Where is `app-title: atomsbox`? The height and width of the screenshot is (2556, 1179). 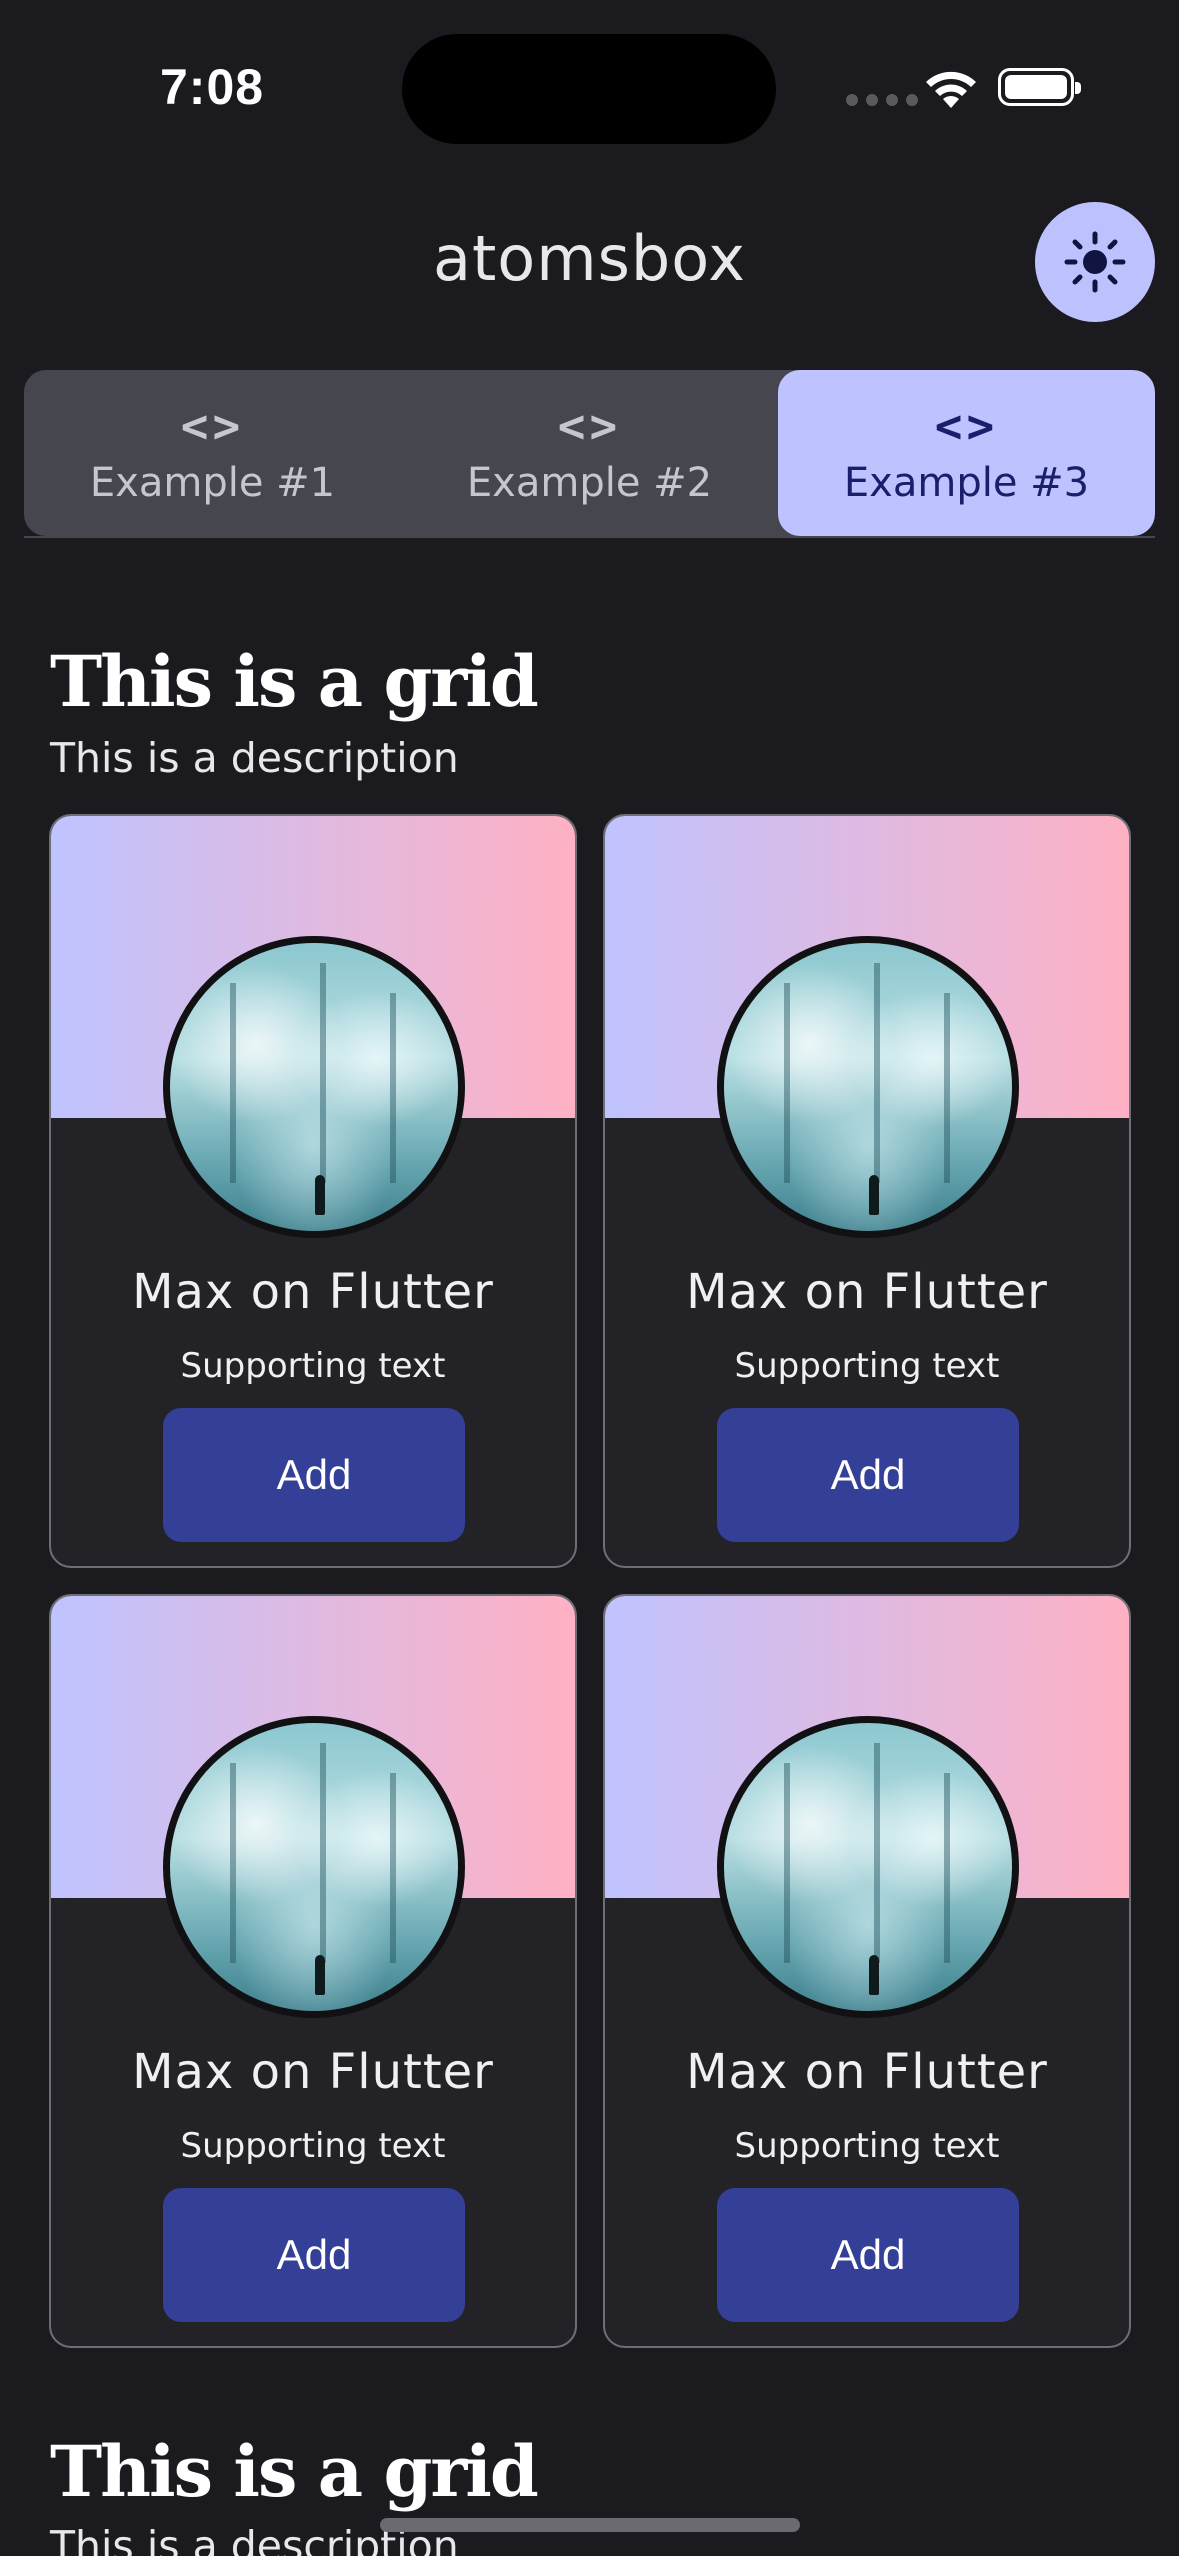
app-title: atomsbox is located at coordinates (589, 258).